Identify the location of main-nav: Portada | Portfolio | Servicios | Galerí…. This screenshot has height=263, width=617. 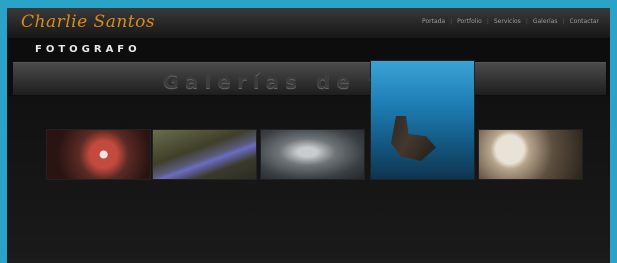
(510, 21).